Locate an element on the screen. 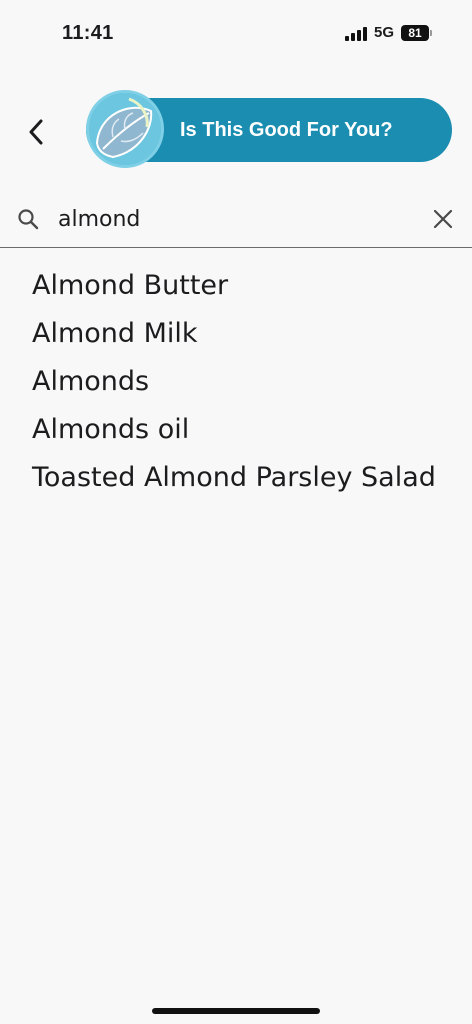  search-input is located at coordinates (228, 219).